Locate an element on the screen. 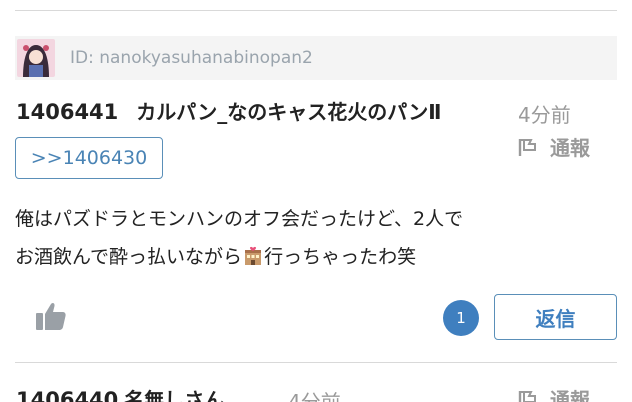 Image resolution: width=632 pixels, height=402 pixels. post-header: 1406441 カルパン_なのキャス花火のパンⅡ is located at coordinates (228, 110).